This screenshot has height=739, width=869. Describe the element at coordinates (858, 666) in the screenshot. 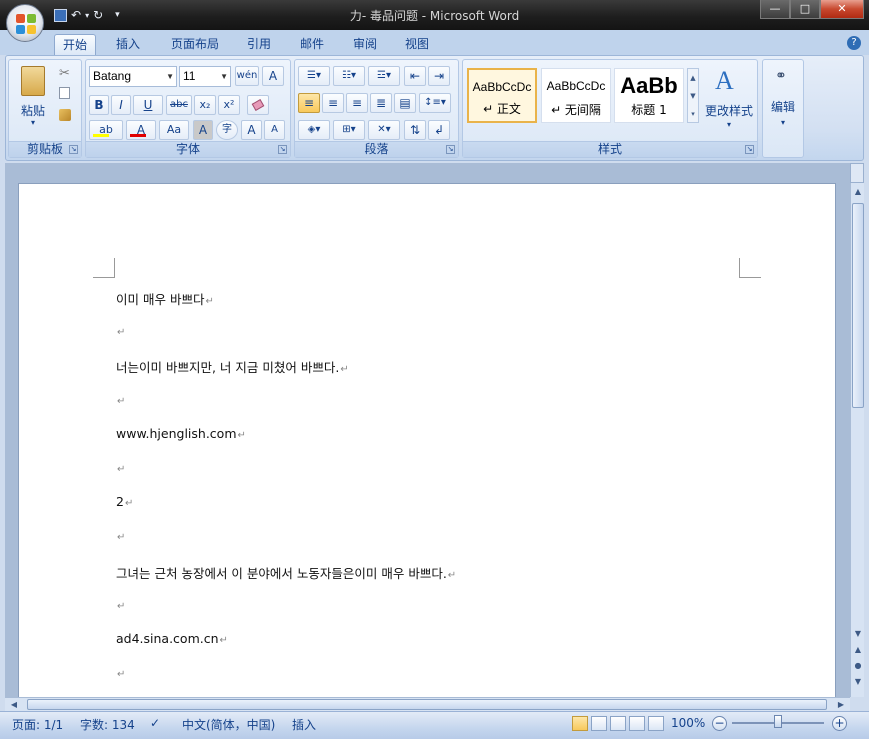

I see `browse-object-icon: ●` at that location.